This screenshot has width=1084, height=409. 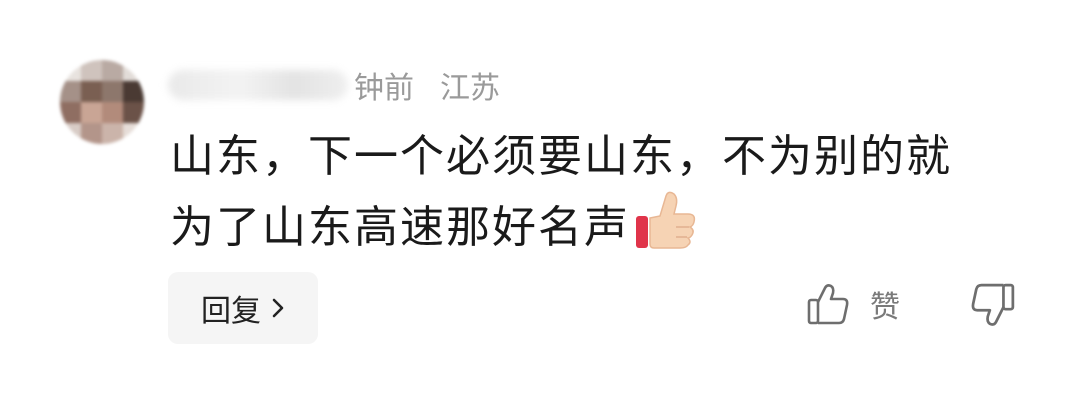 I want to click on comment-location: 江苏, so click(x=470, y=88).